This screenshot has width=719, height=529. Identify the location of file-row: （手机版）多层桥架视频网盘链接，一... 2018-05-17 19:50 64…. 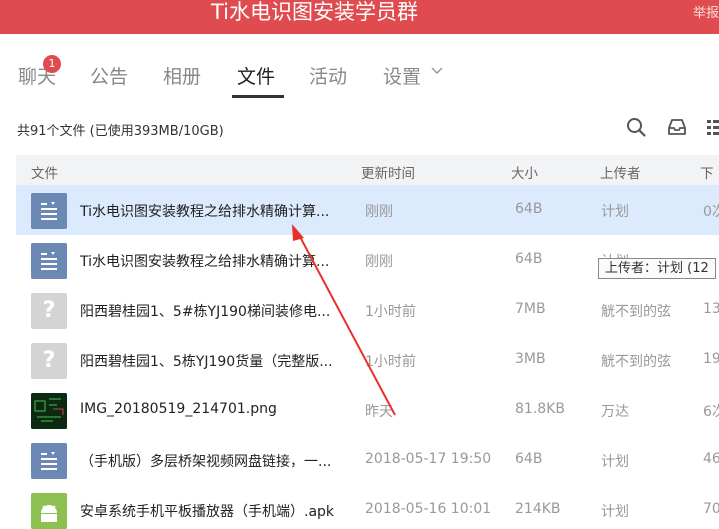
(367, 460).